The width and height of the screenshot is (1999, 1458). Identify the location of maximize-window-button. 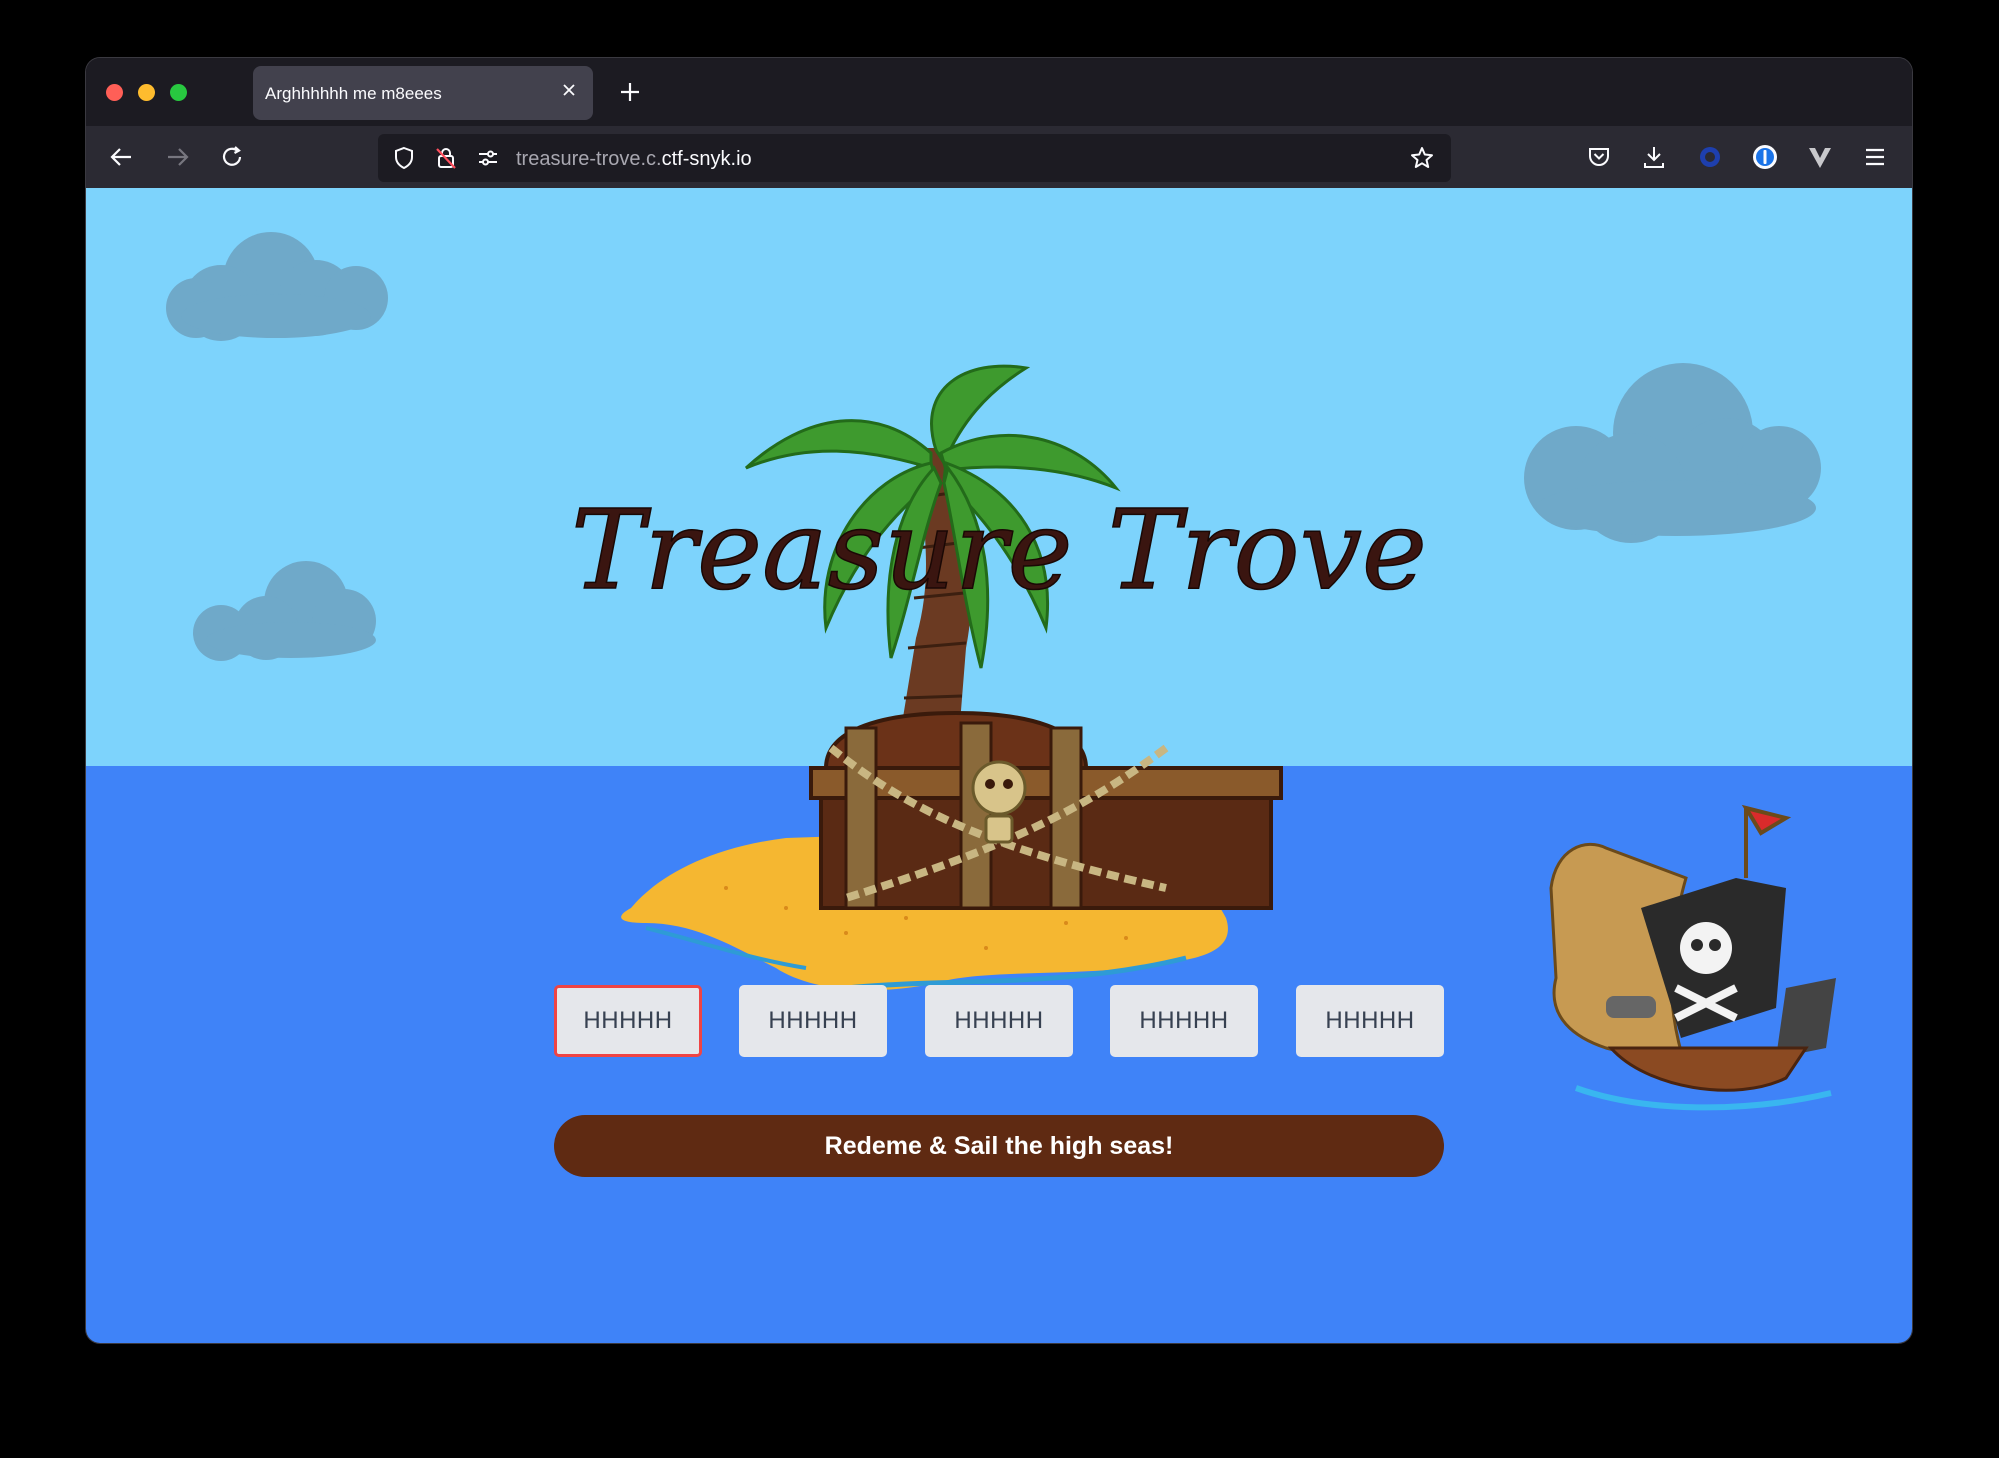
(178, 92).